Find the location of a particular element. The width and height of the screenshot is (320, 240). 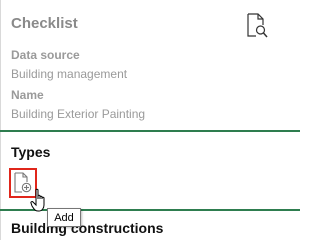

name-label: Name is located at coordinates (27, 95).